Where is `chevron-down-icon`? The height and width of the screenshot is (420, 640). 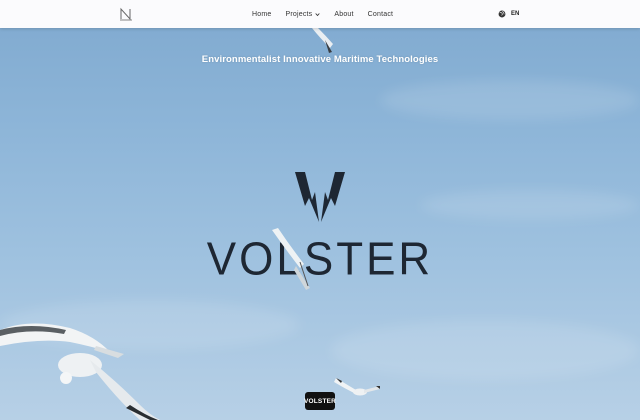
chevron-down-icon is located at coordinates (318, 14).